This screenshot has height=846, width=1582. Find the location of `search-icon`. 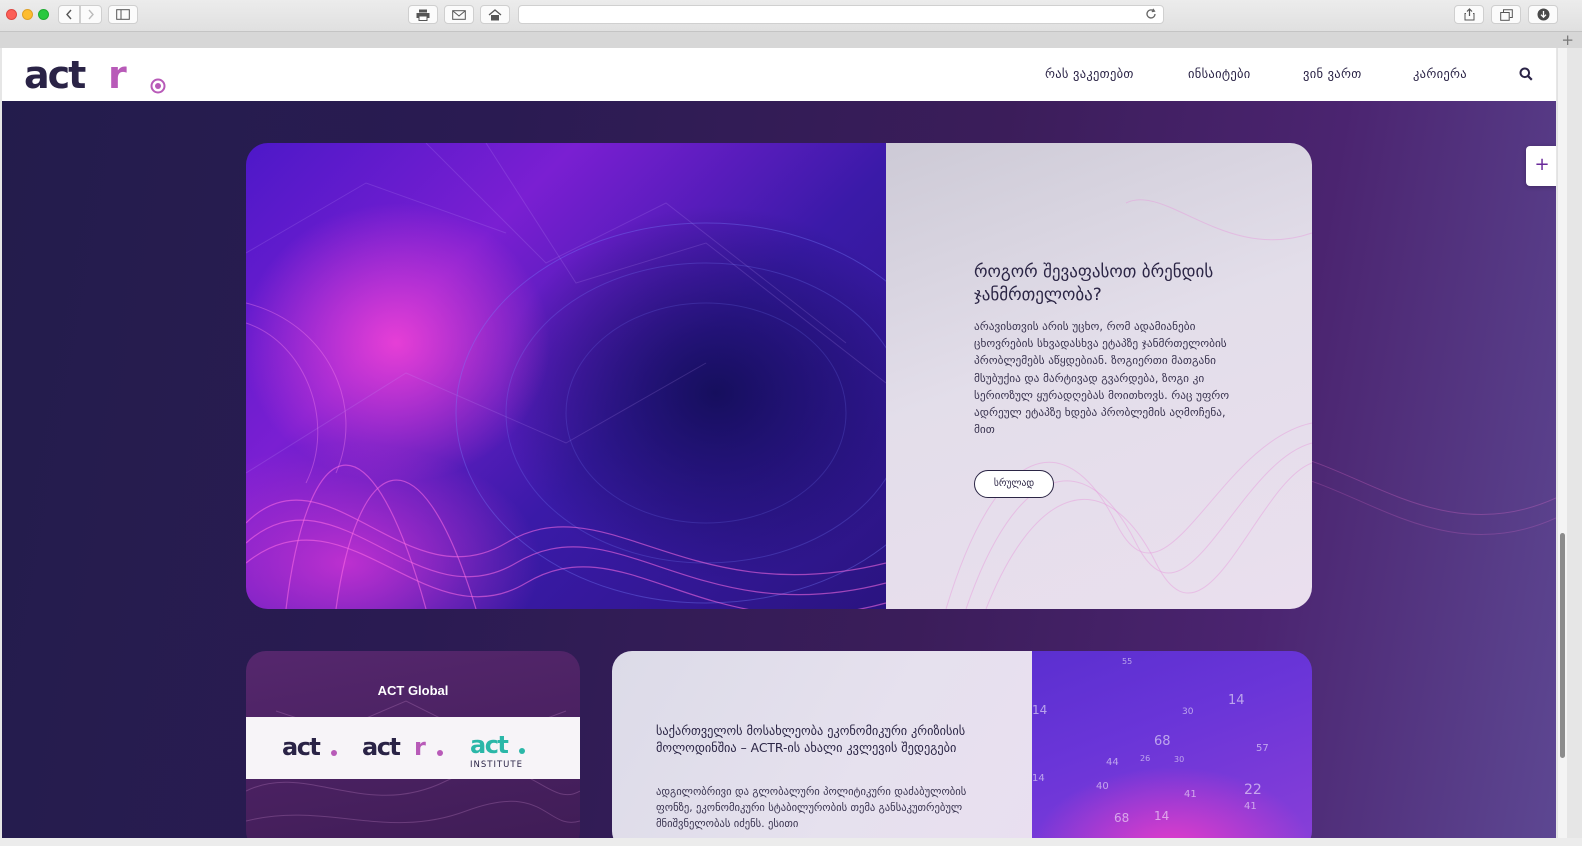

search-icon is located at coordinates (1526, 74).